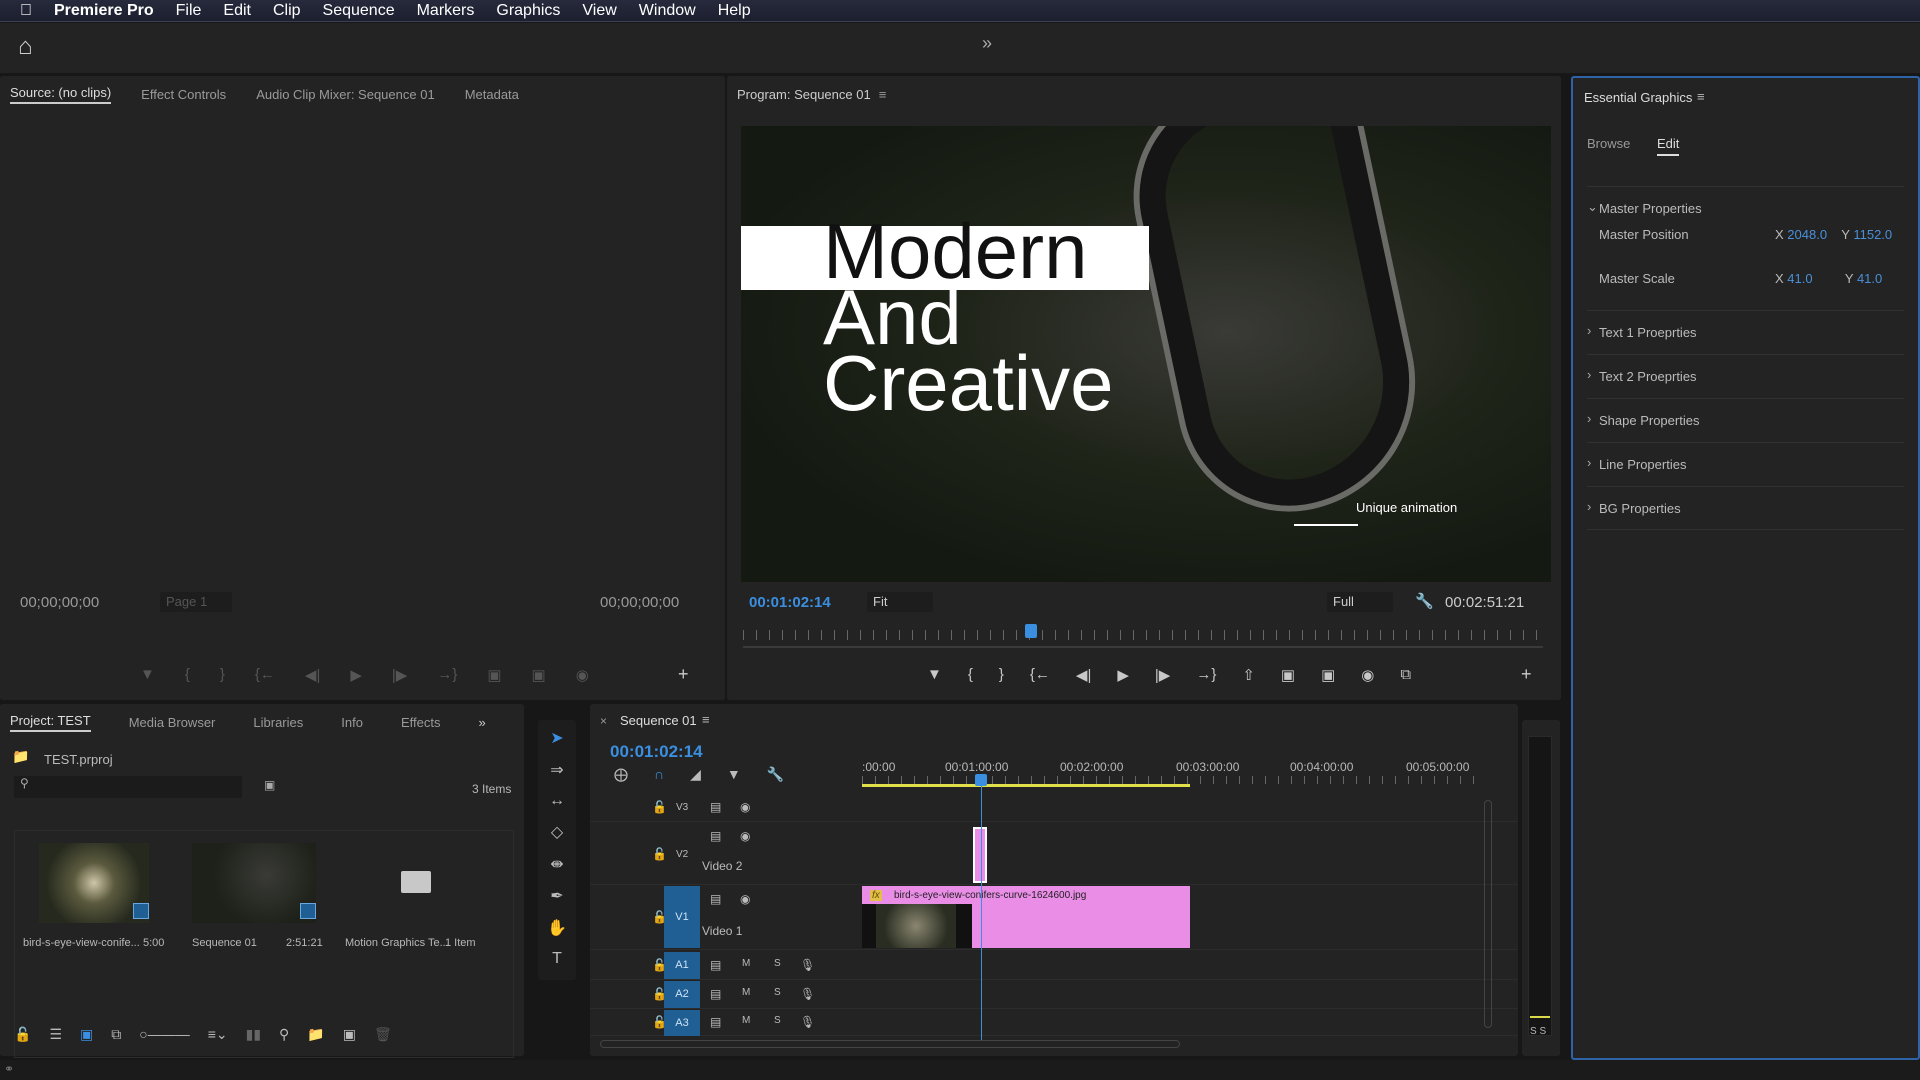  Describe the element at coordinates (1162, 675) in the screenshot. I see `step-forward-icon: |▶` at that location.